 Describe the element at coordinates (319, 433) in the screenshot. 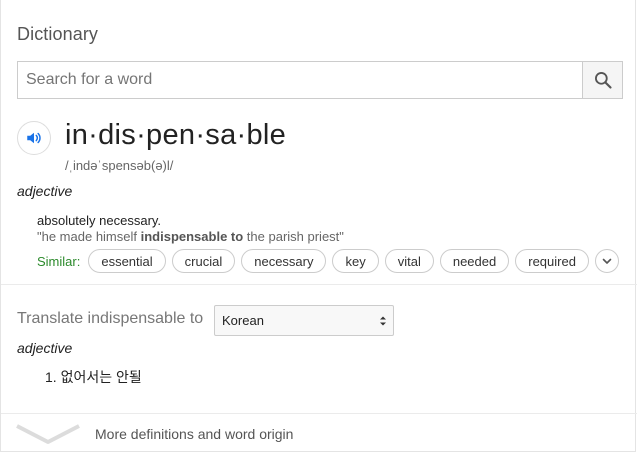

I see `more-definitions-link: More definitions and word origin` at that location.